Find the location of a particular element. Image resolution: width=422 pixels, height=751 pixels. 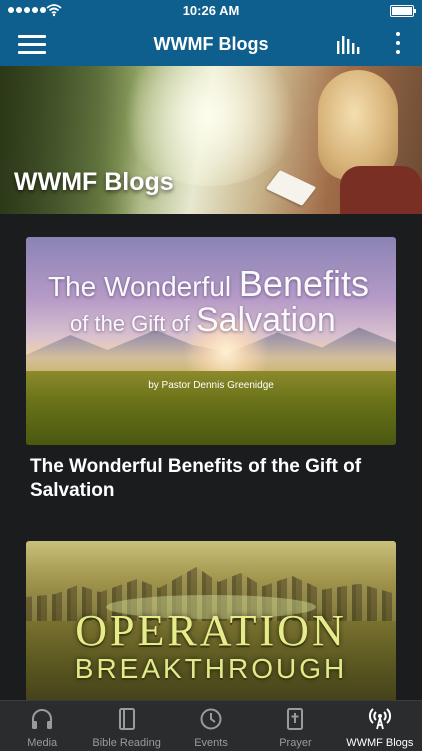

image-author-text: by Pastor Dennis Greenidge is located at coordinates (211, 385).